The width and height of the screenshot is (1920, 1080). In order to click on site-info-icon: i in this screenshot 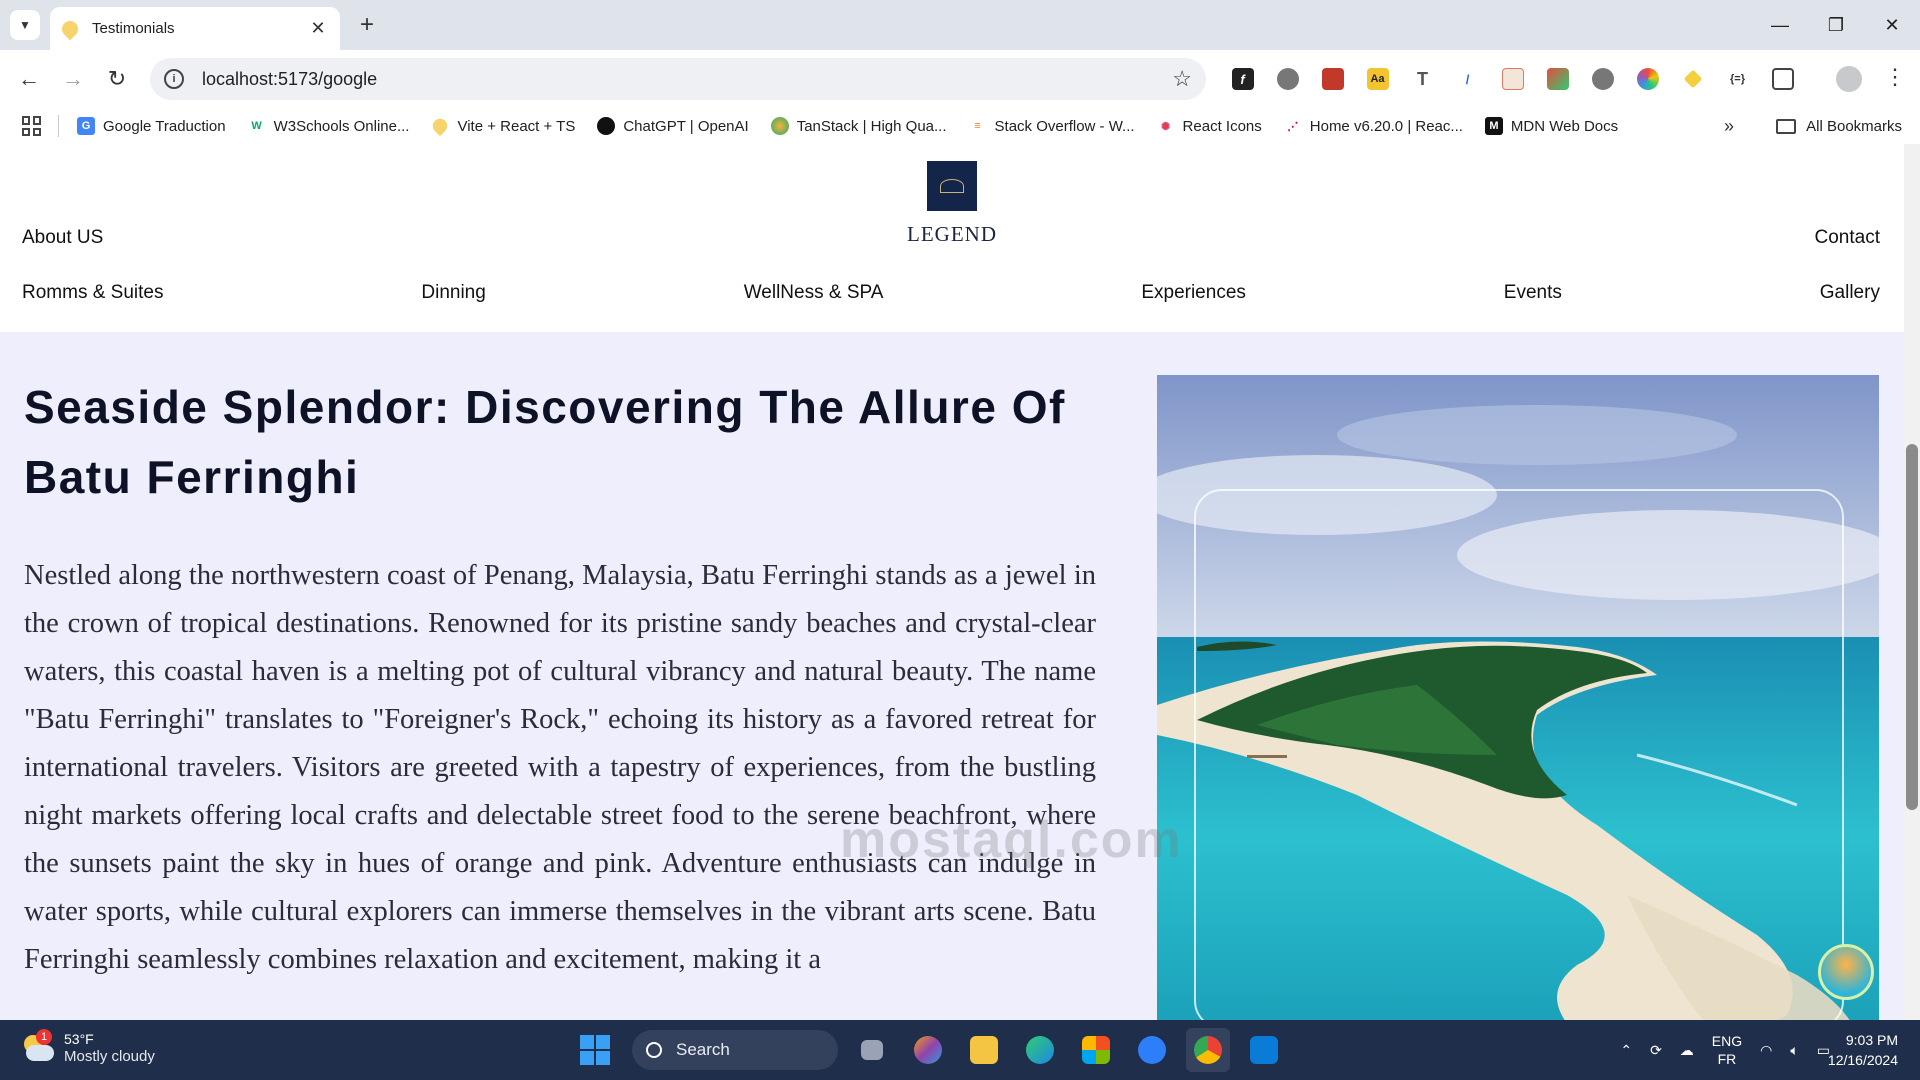, I will do `click(174, 79)`.